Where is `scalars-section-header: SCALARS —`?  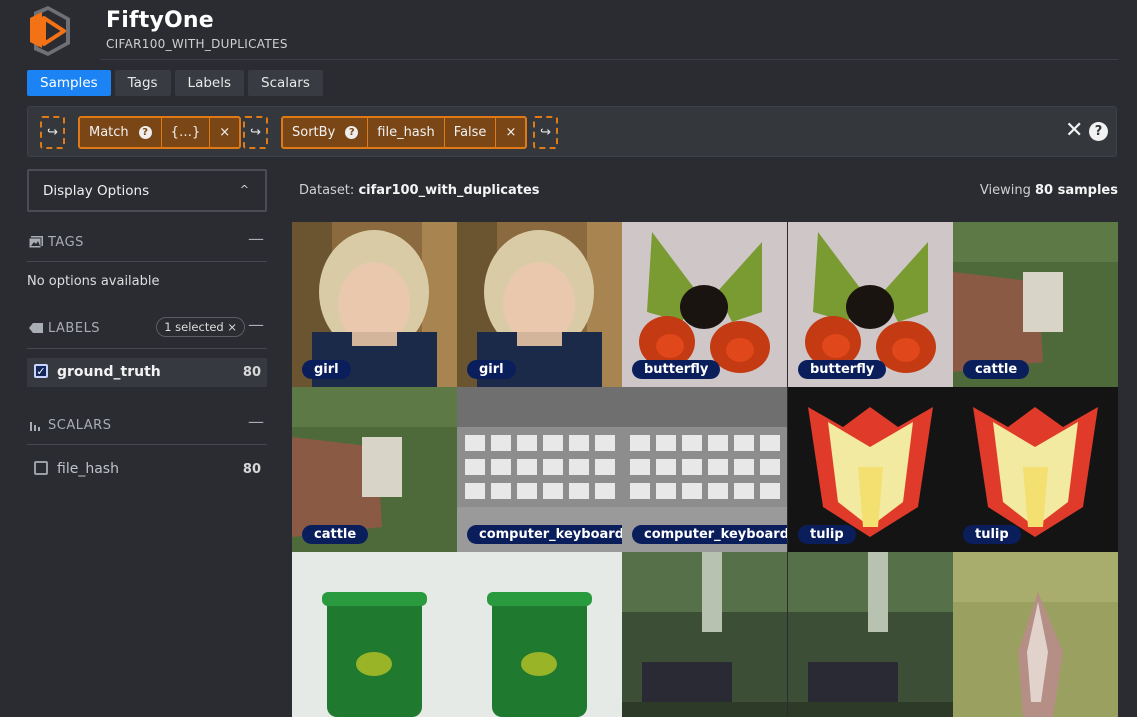
scalars-section-header: SCALARS — is located at coordinates (147, 427).